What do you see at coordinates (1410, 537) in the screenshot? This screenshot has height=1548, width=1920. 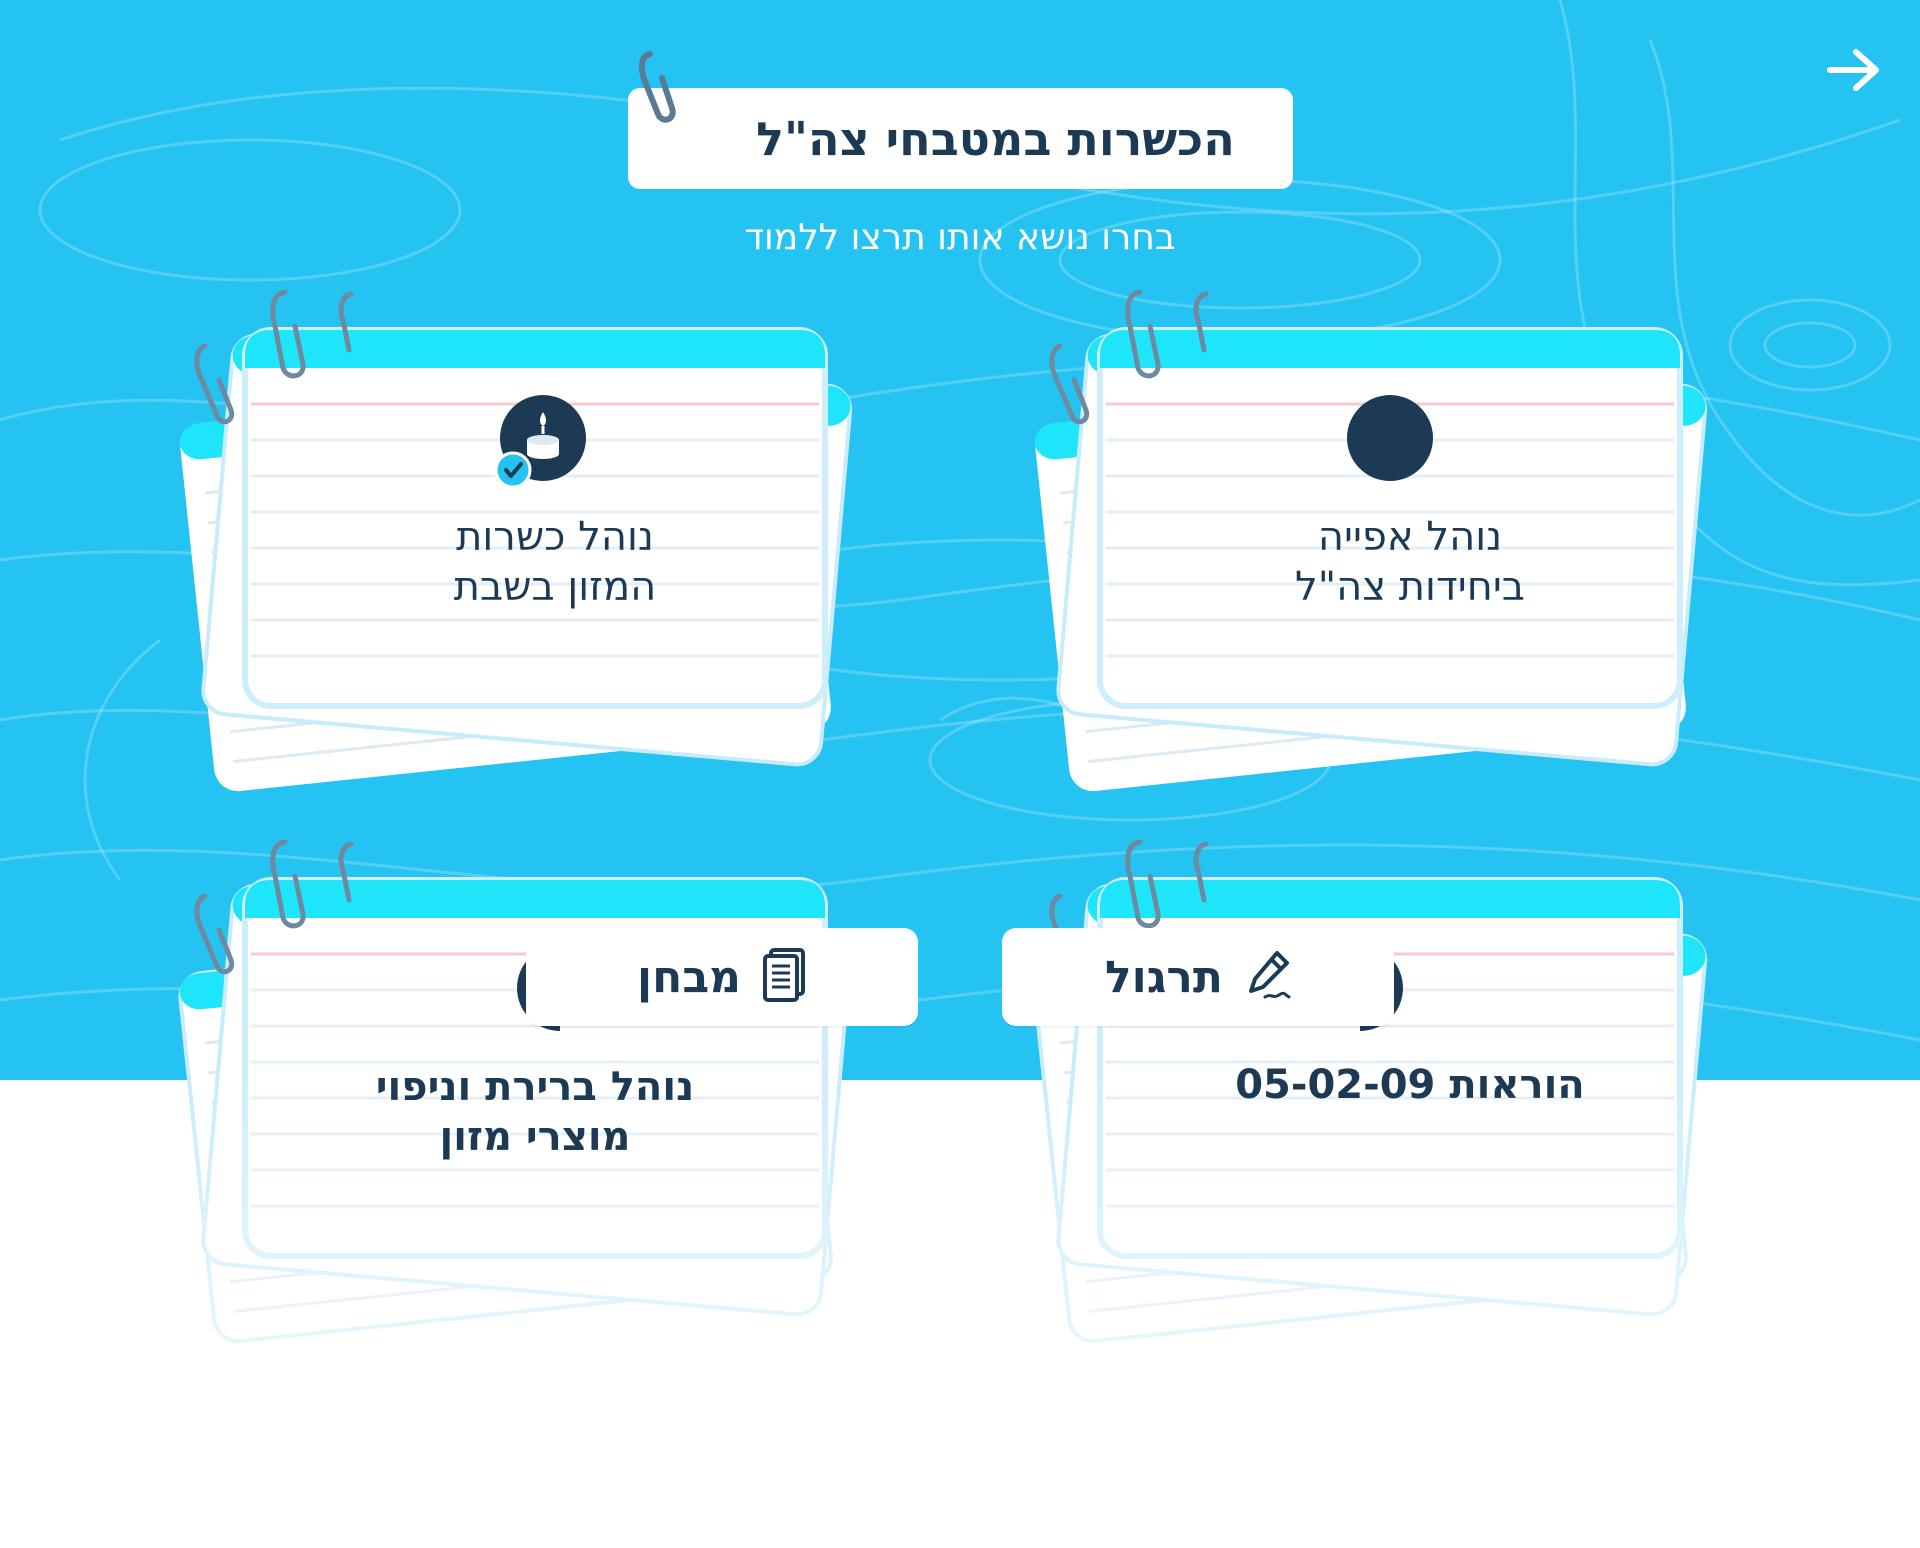 I see `topic-label-line1: נוהל אפייה` at bounding box center [1410, 537].